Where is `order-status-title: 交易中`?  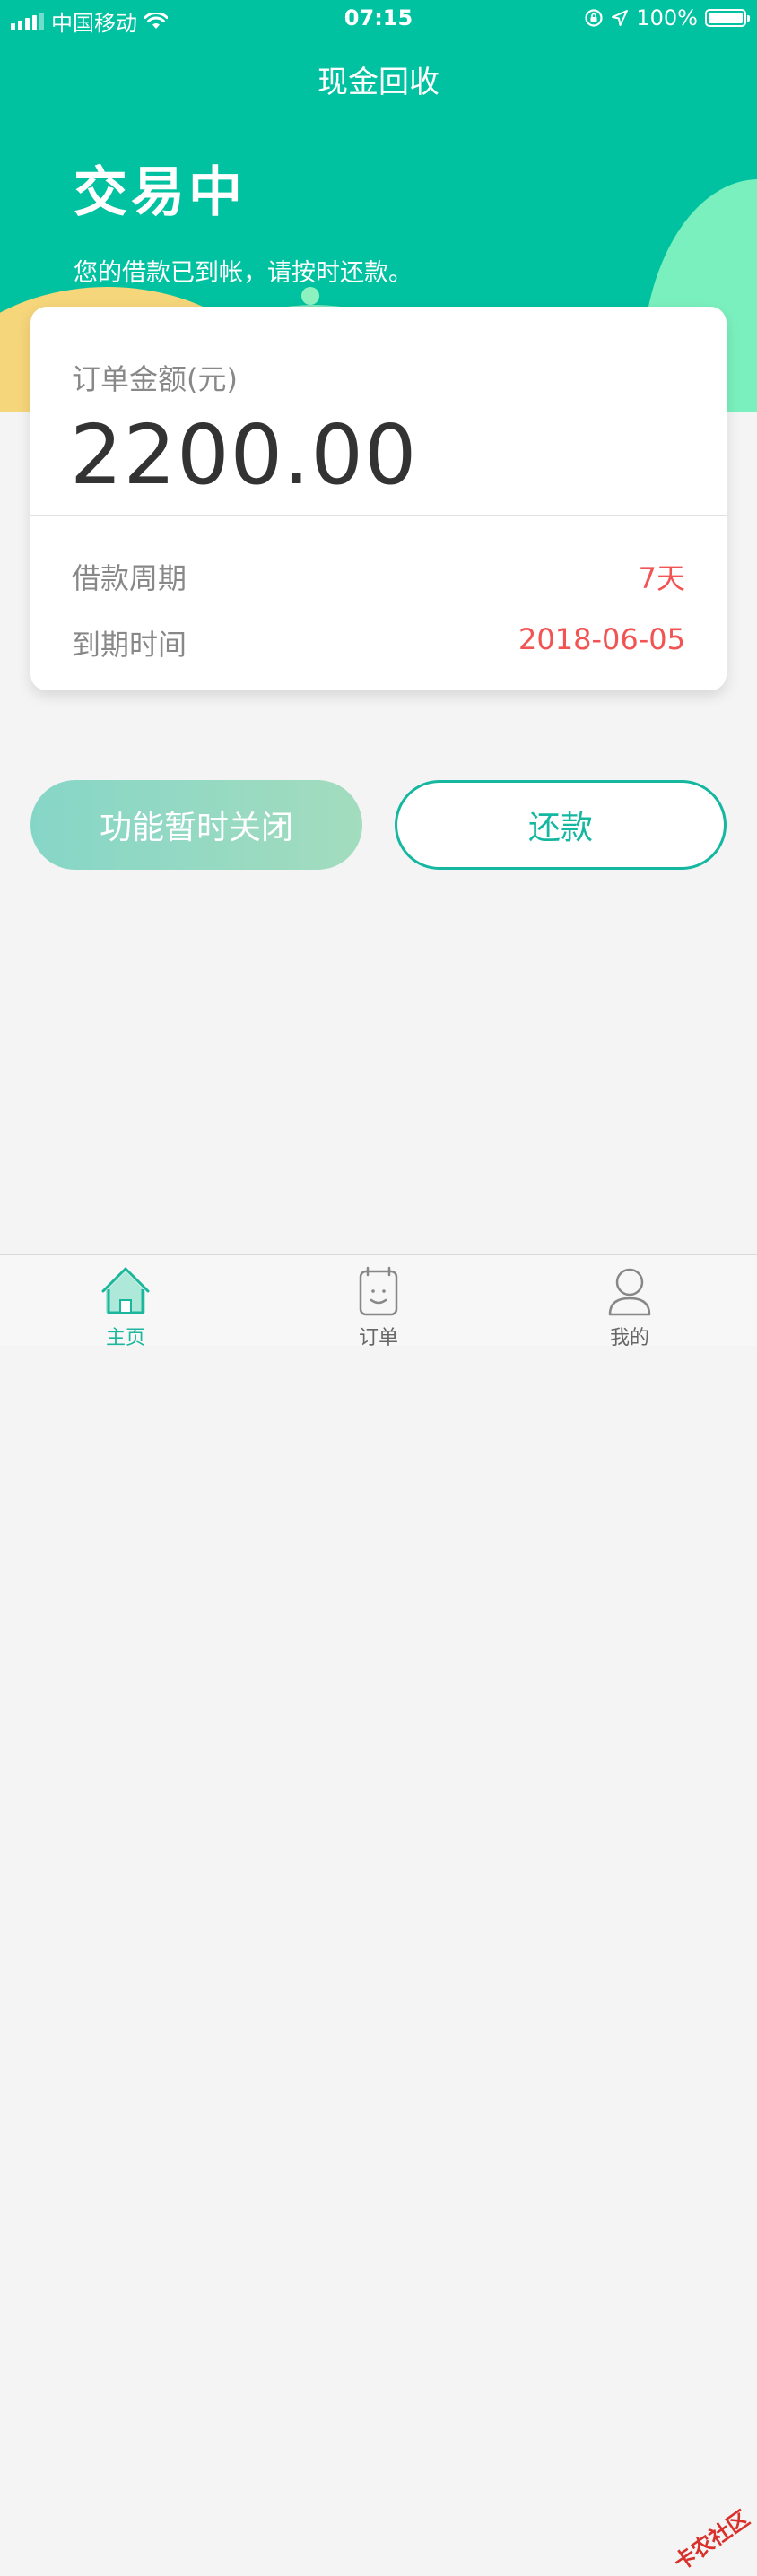 order-status-title: 交易中 is located at coordinates (160, 192).